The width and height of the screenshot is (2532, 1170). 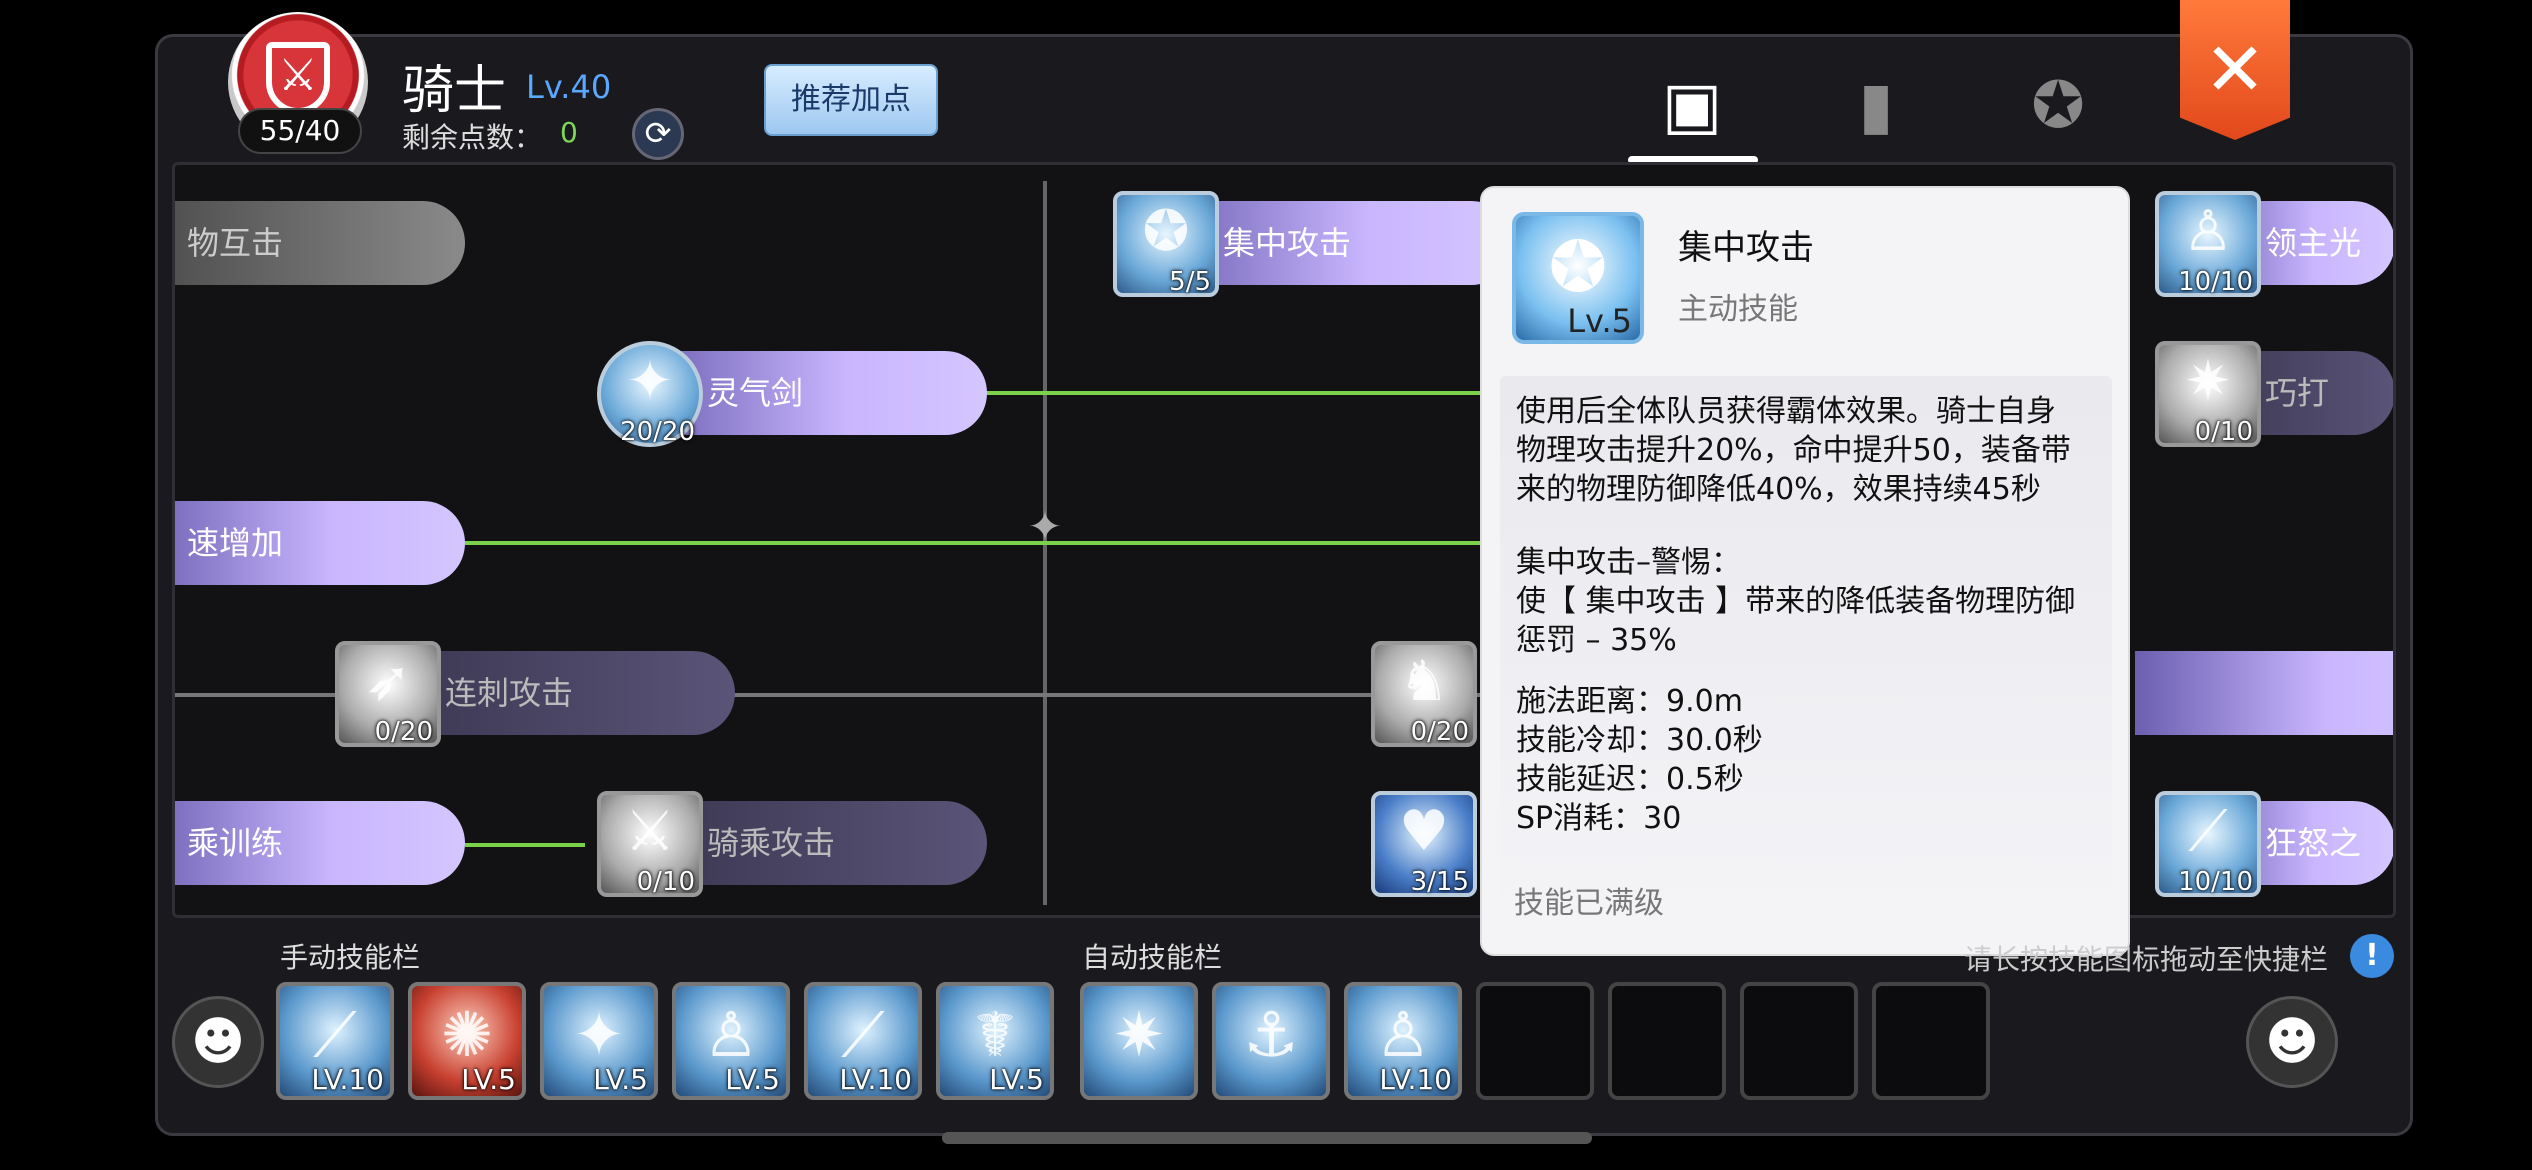 What do you see at coordinates (1596, 640) in the screenshot?
I see `sub-line: 惩罚 – 35%` at bounding box center [1596, 640].